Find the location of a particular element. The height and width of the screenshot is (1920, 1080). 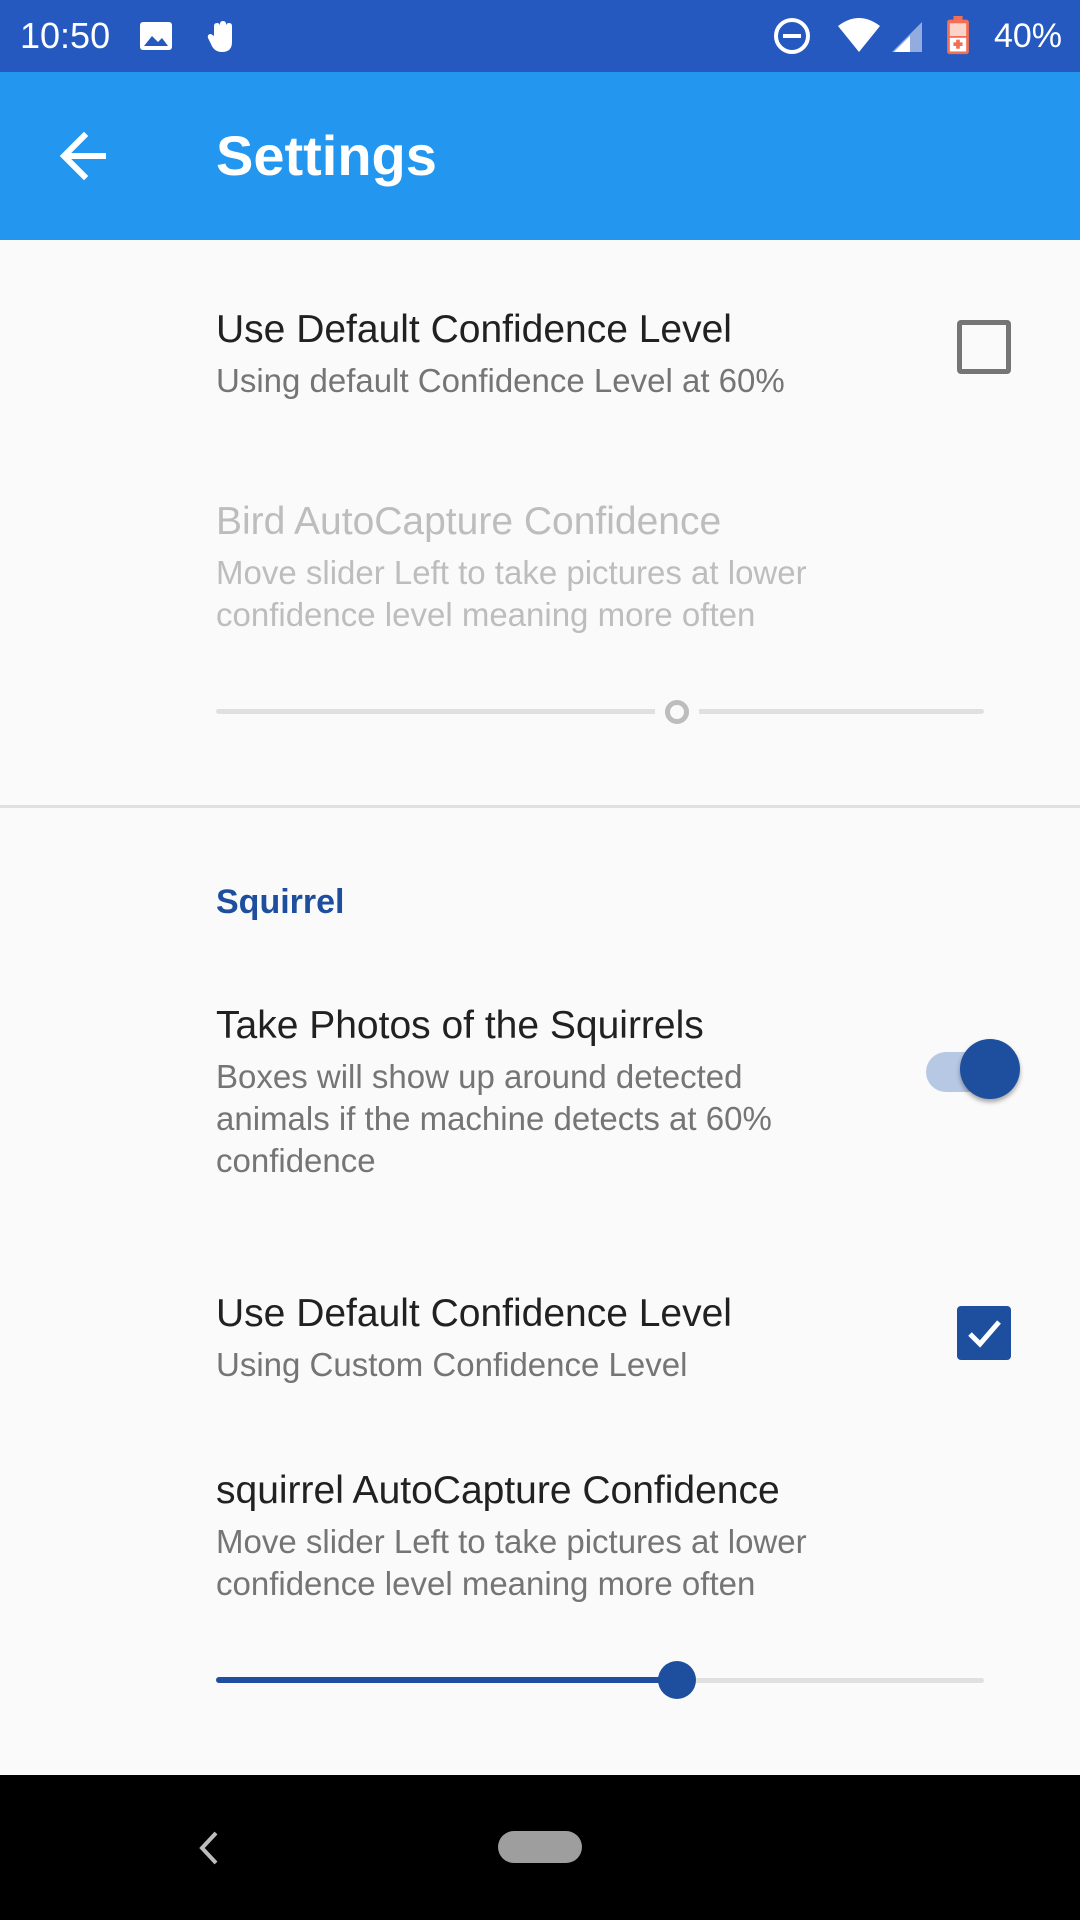

checkmark-icon is located at coordinates (984, 1334).